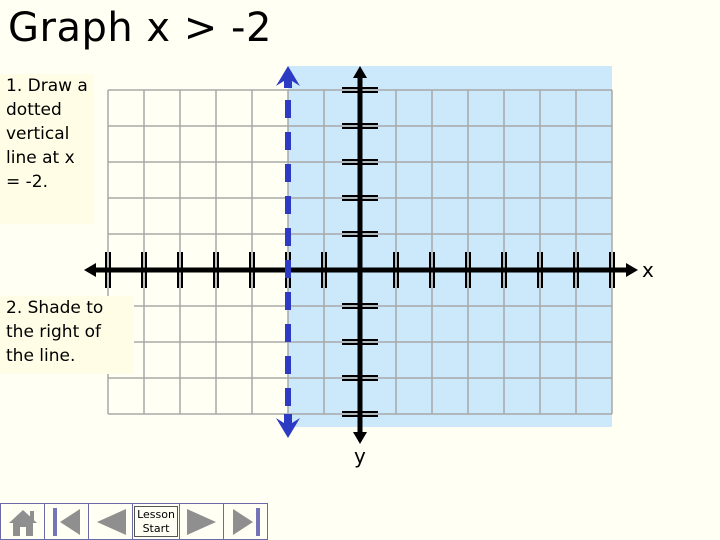 The image size is (720, 540). Describe the element at coordinates (156, 528) in the screenshot. I see `lesson-start-label-2: Start` at that location.